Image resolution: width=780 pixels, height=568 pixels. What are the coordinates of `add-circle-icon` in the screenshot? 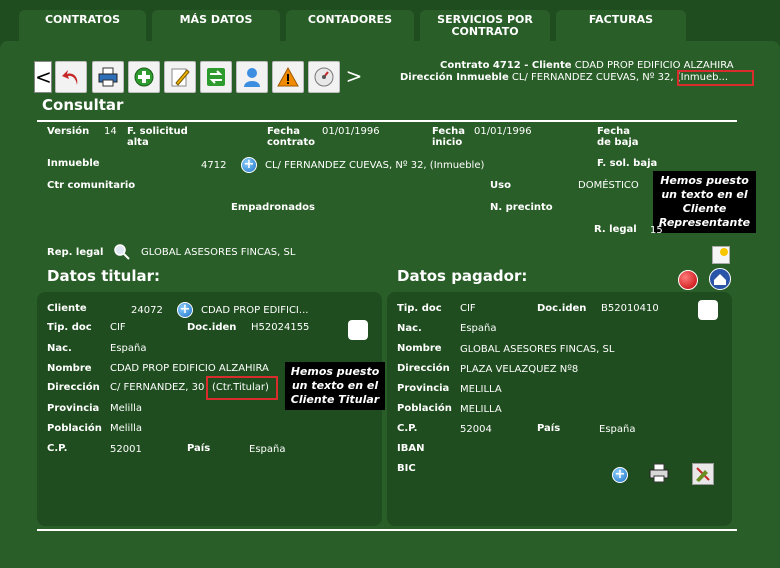 It's located at (144, 77).